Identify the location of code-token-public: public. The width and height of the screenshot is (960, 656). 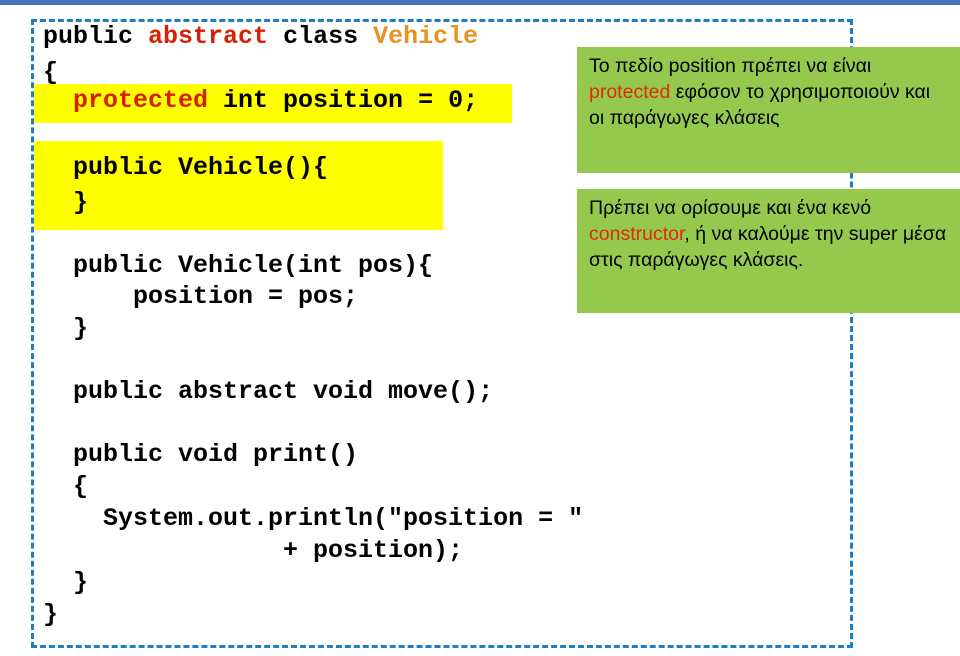
(96, 36).